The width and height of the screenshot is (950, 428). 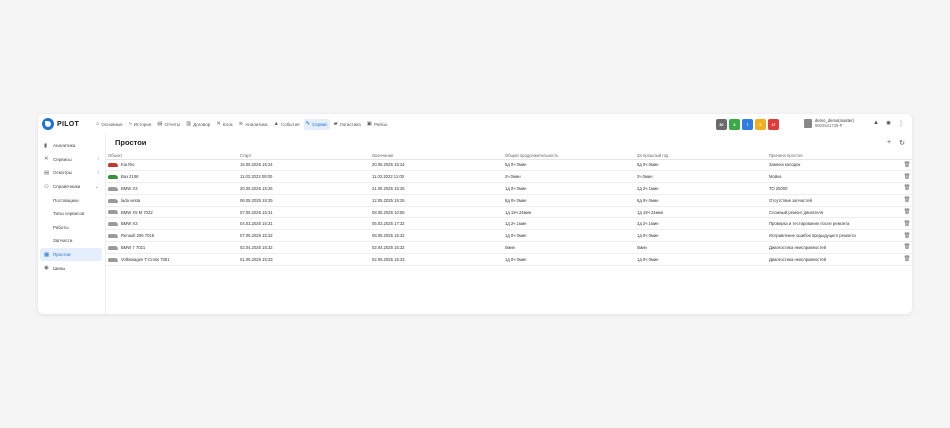 What do you see at coordinates (67, 124) in the screenshot?
I see `brand-logo: PILOT` at bounding box center [67, 124].